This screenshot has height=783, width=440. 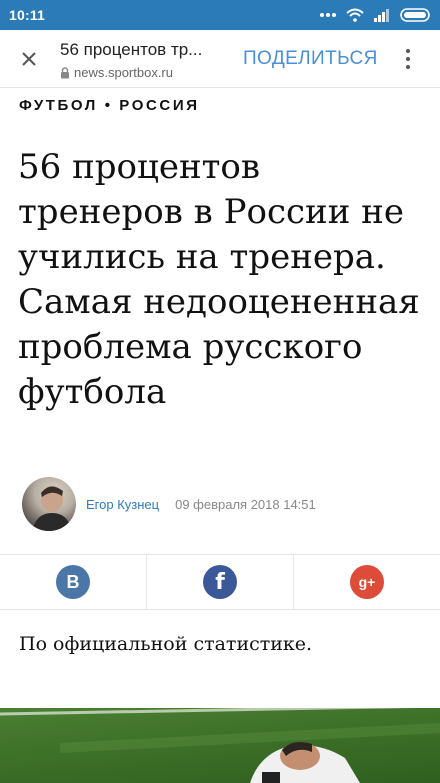 I want to click on social-share-row: B f g+, so click(x=220, y=582).